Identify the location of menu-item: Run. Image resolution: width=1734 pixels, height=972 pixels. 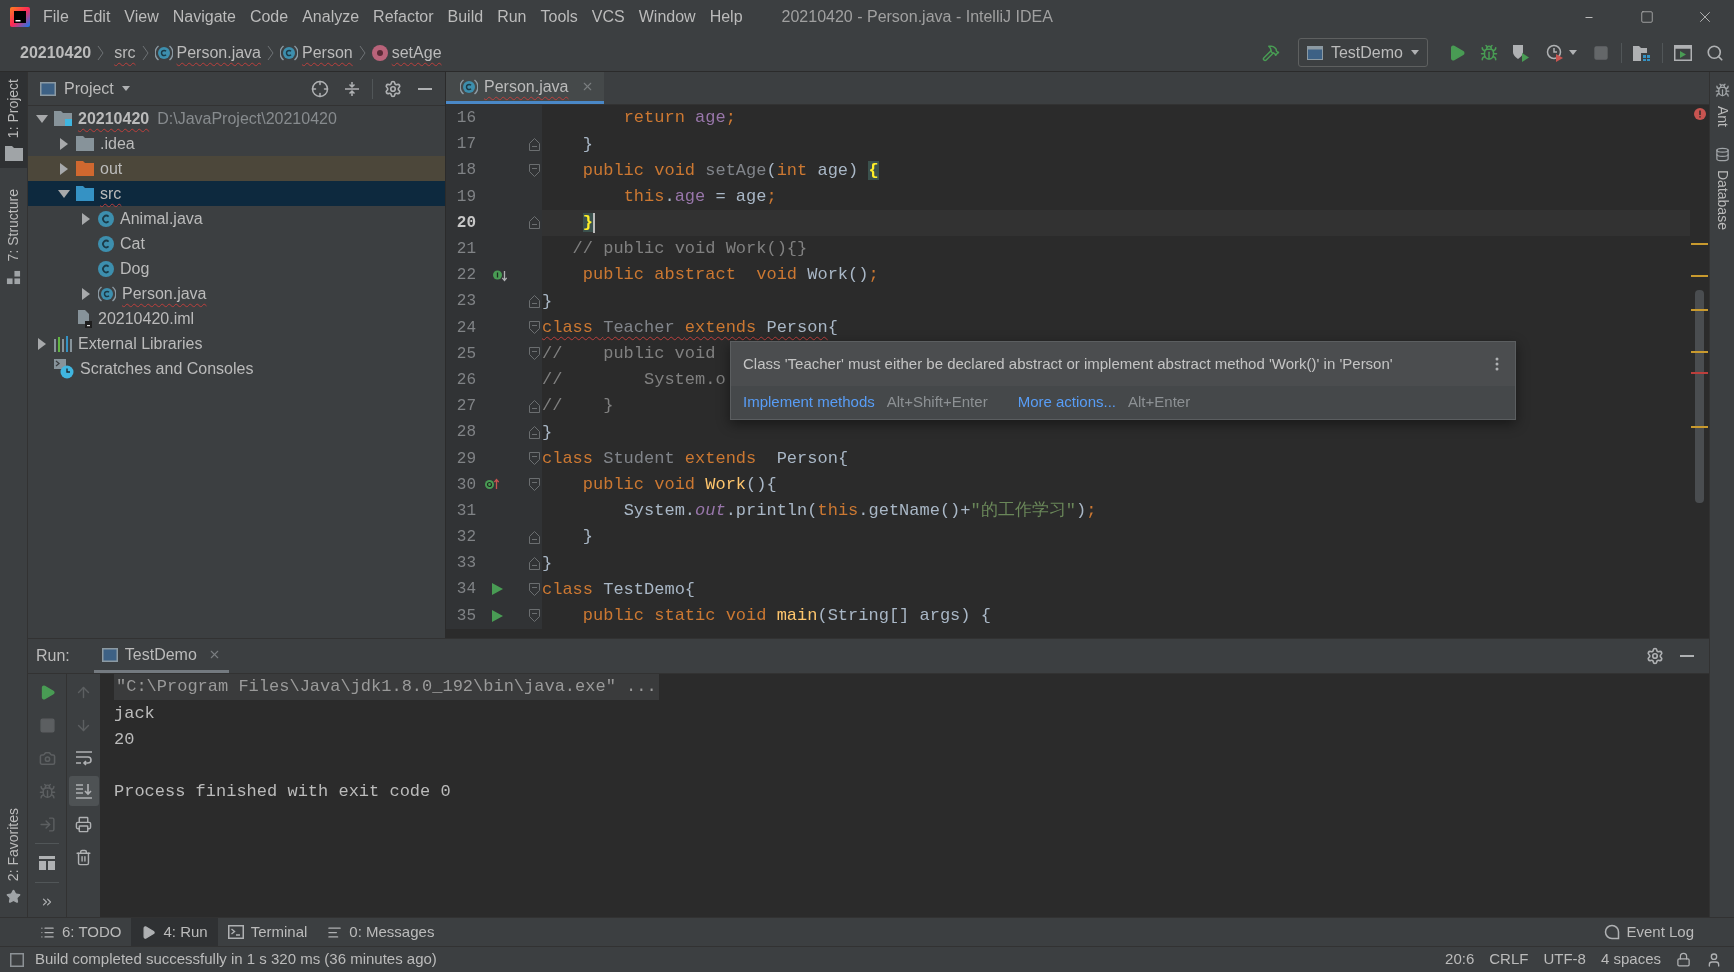
(512, 17).